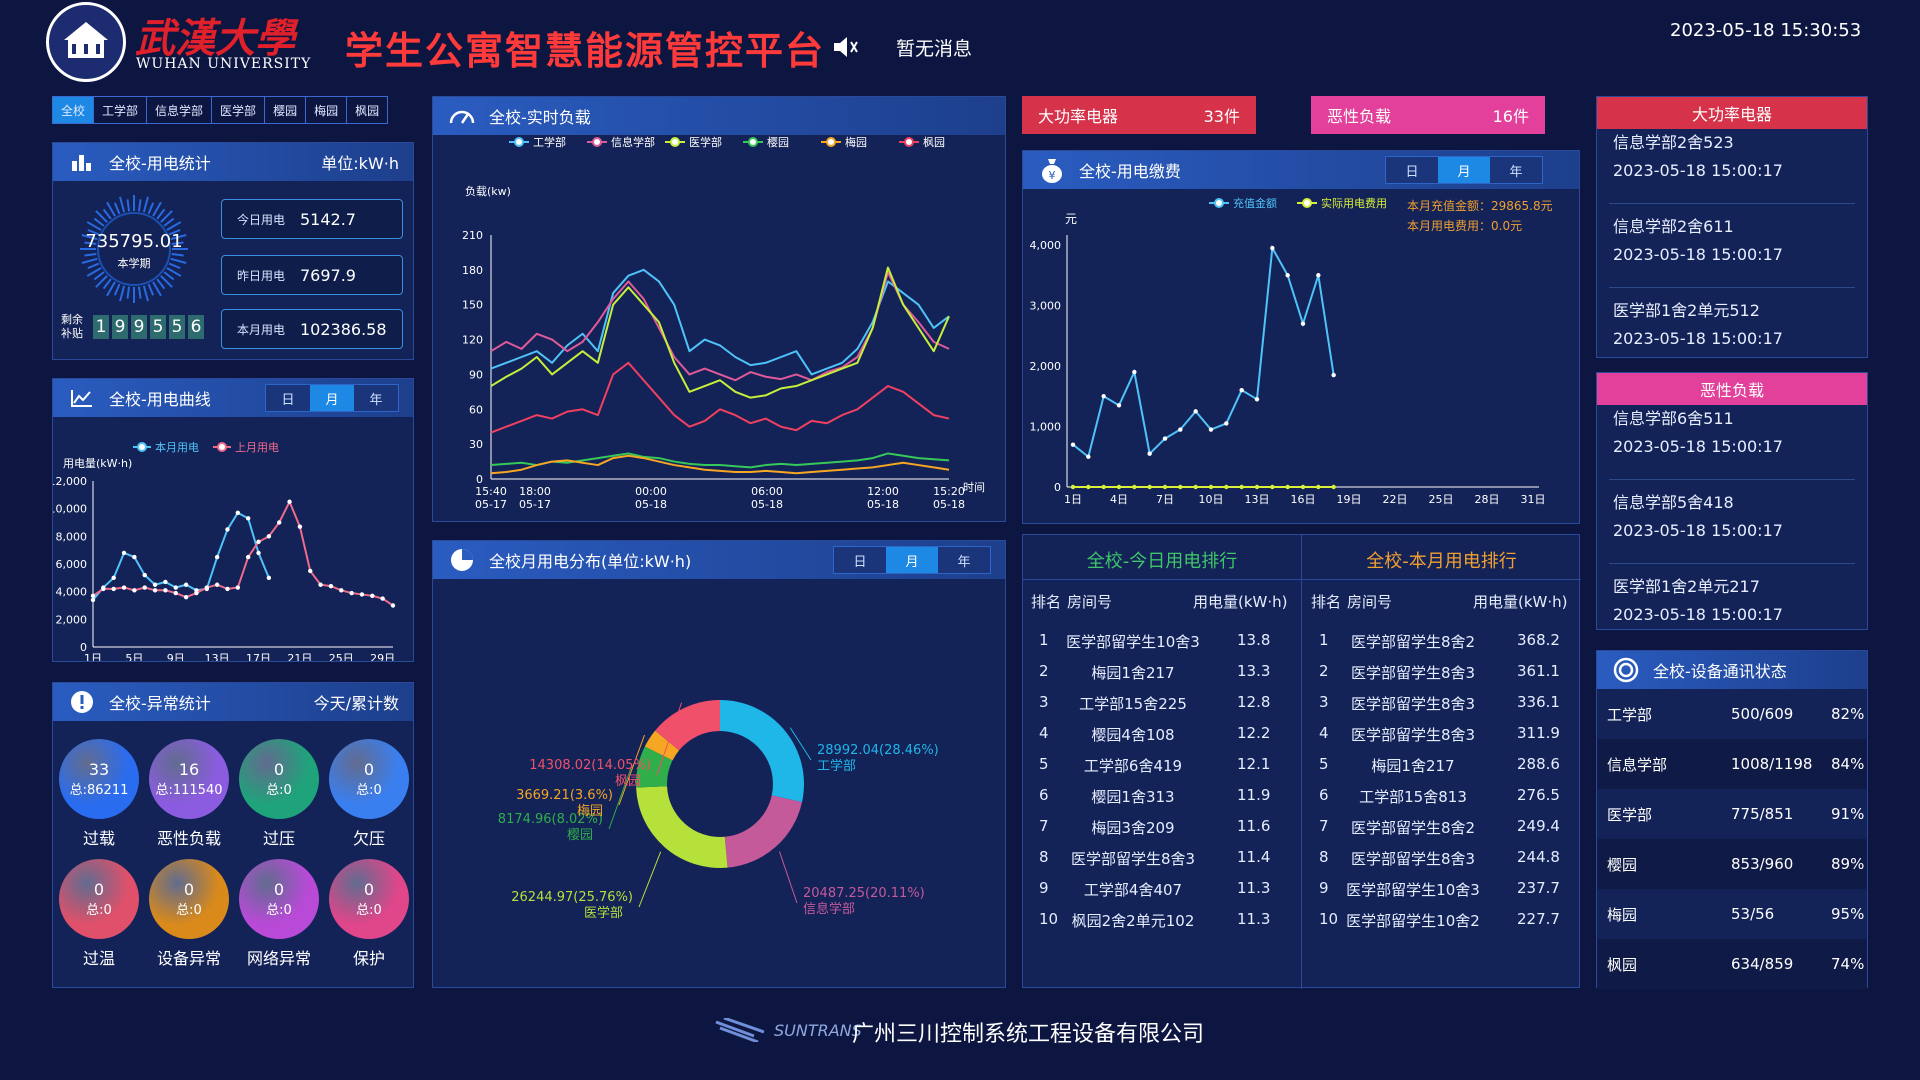 The image size is (1920, 1080). Describe the element at coordinates (1441, 561) in the screenshot. I see `rank-month-title: 全校-本月用电排行` at that location.